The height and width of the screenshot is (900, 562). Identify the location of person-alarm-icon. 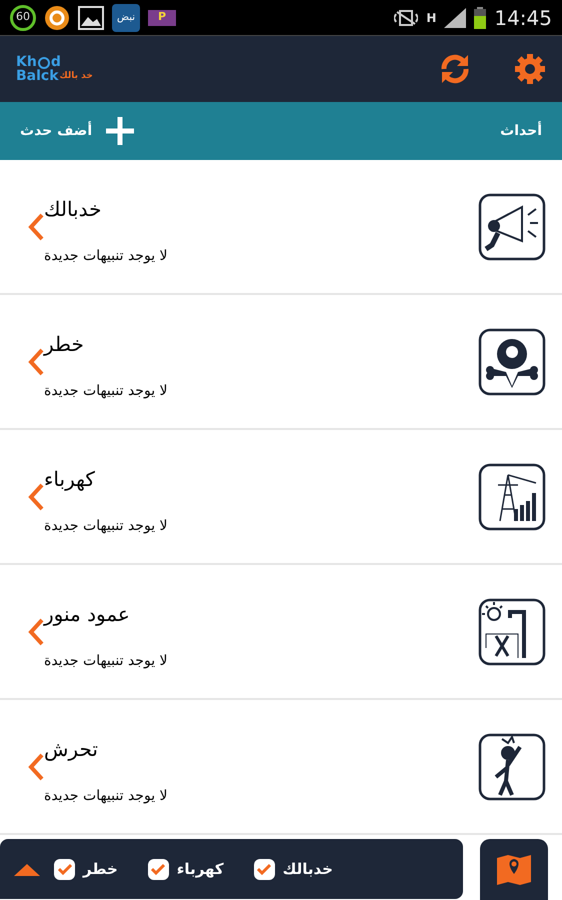
(512, 766).